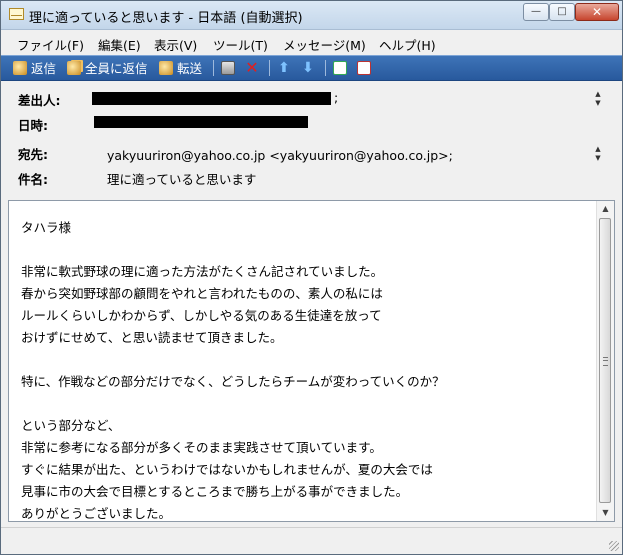 This screenshot has height=555, width=623. What do you see at coordinates (50, 44) in the screenshot?
I see `menu-file: ファイル(F)` at bounding box center [50, 44].